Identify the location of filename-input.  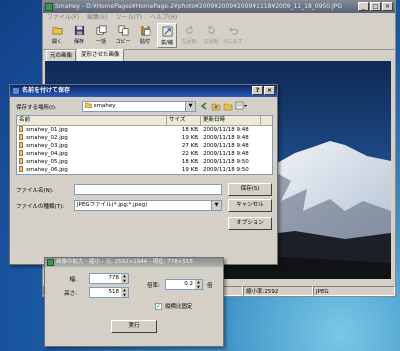
(148, 189).